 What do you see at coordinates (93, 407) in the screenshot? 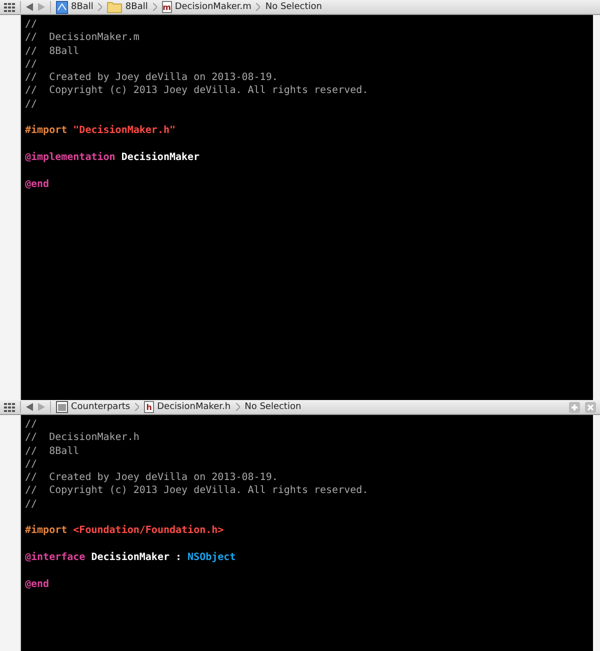
I see `breadcrumb: Counterparts` at bounding box center [93, 407].